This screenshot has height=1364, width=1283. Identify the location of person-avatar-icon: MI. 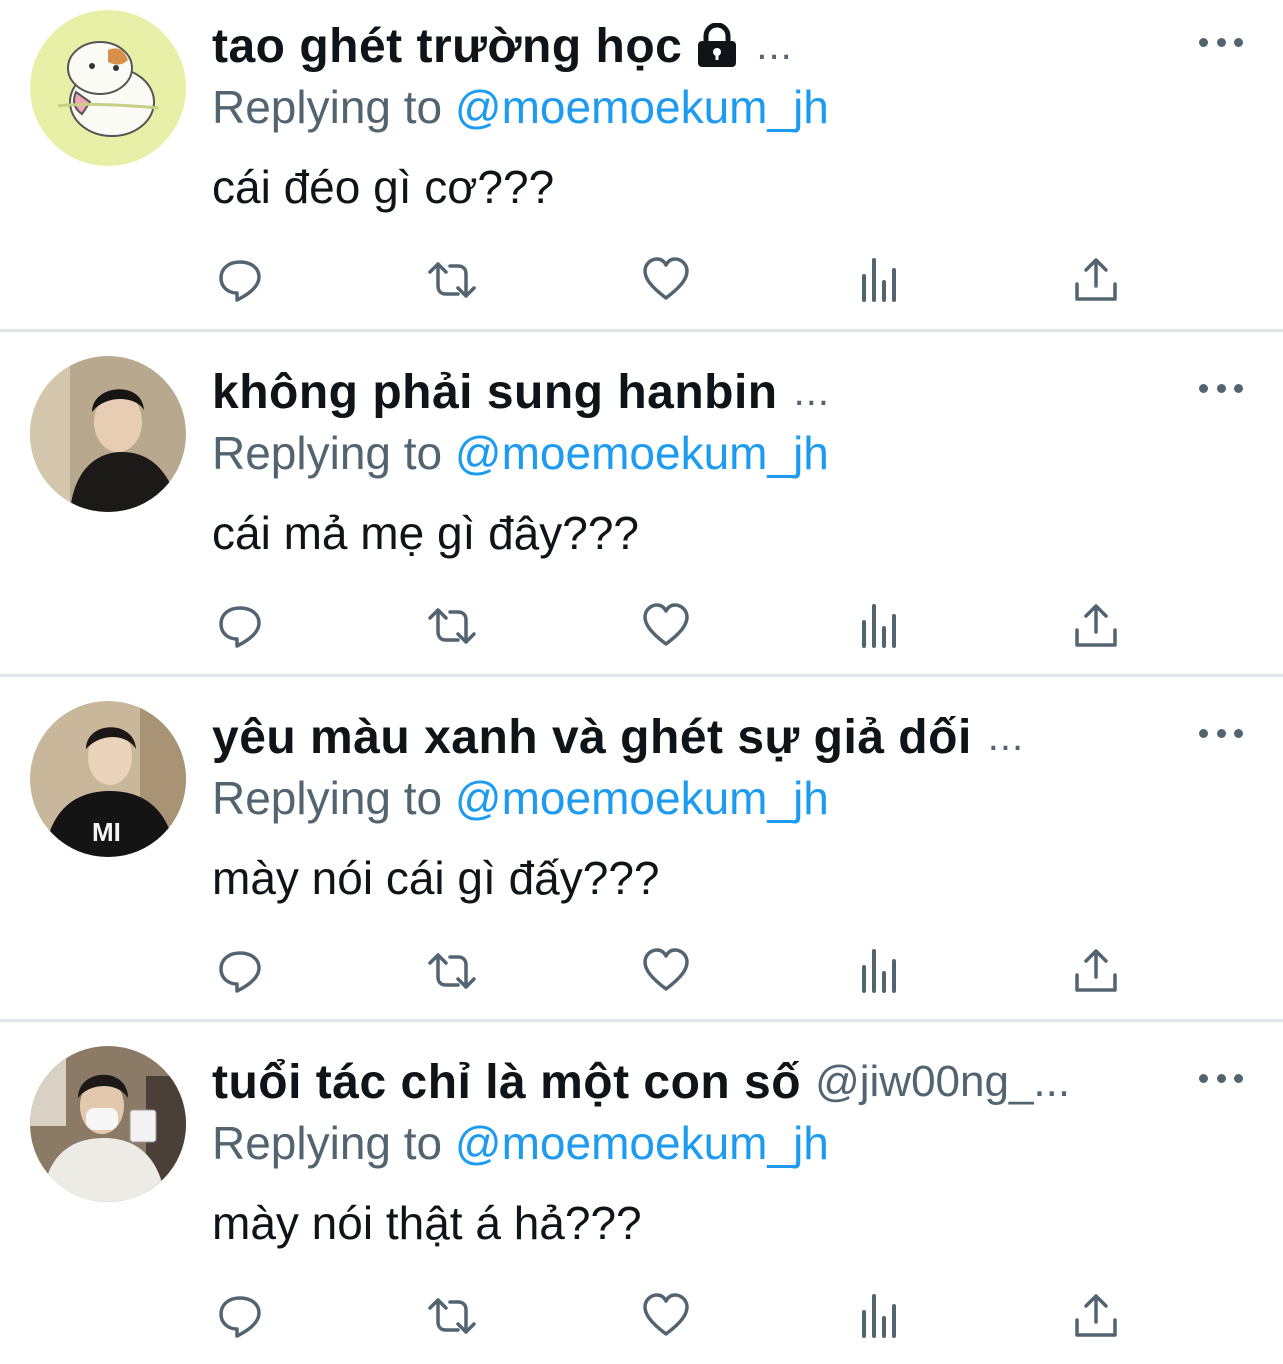
(108, 779).